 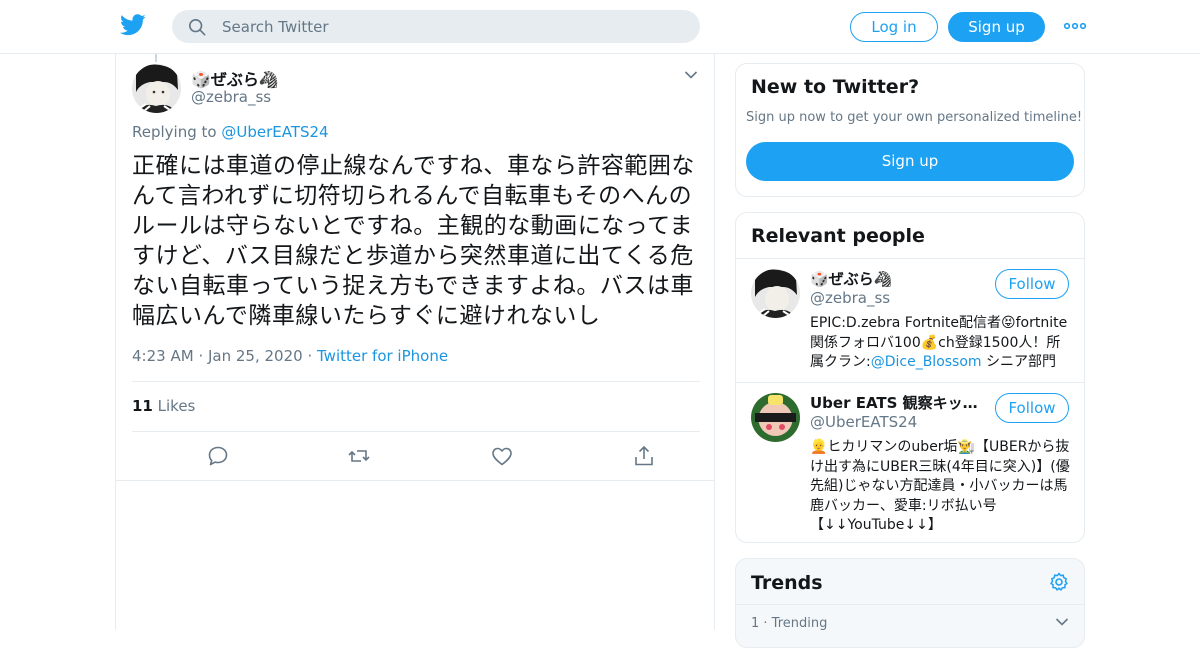 I want to click on likes-count: 11, so click(x=142, y=406).